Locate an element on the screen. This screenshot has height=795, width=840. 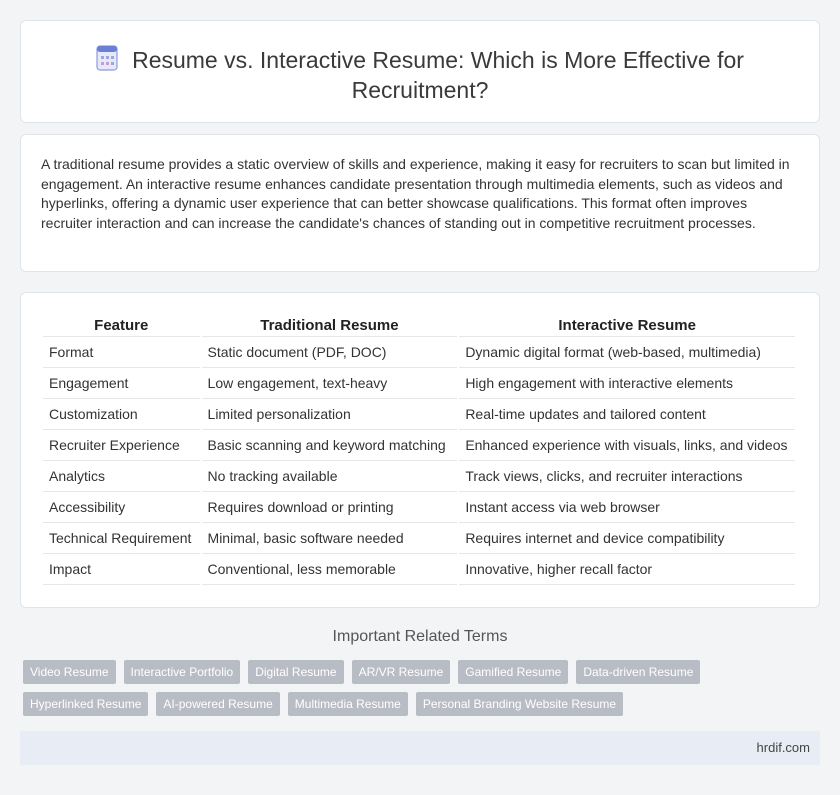
header-traditional: Traditional Resume is located at coordinates (329, 327).